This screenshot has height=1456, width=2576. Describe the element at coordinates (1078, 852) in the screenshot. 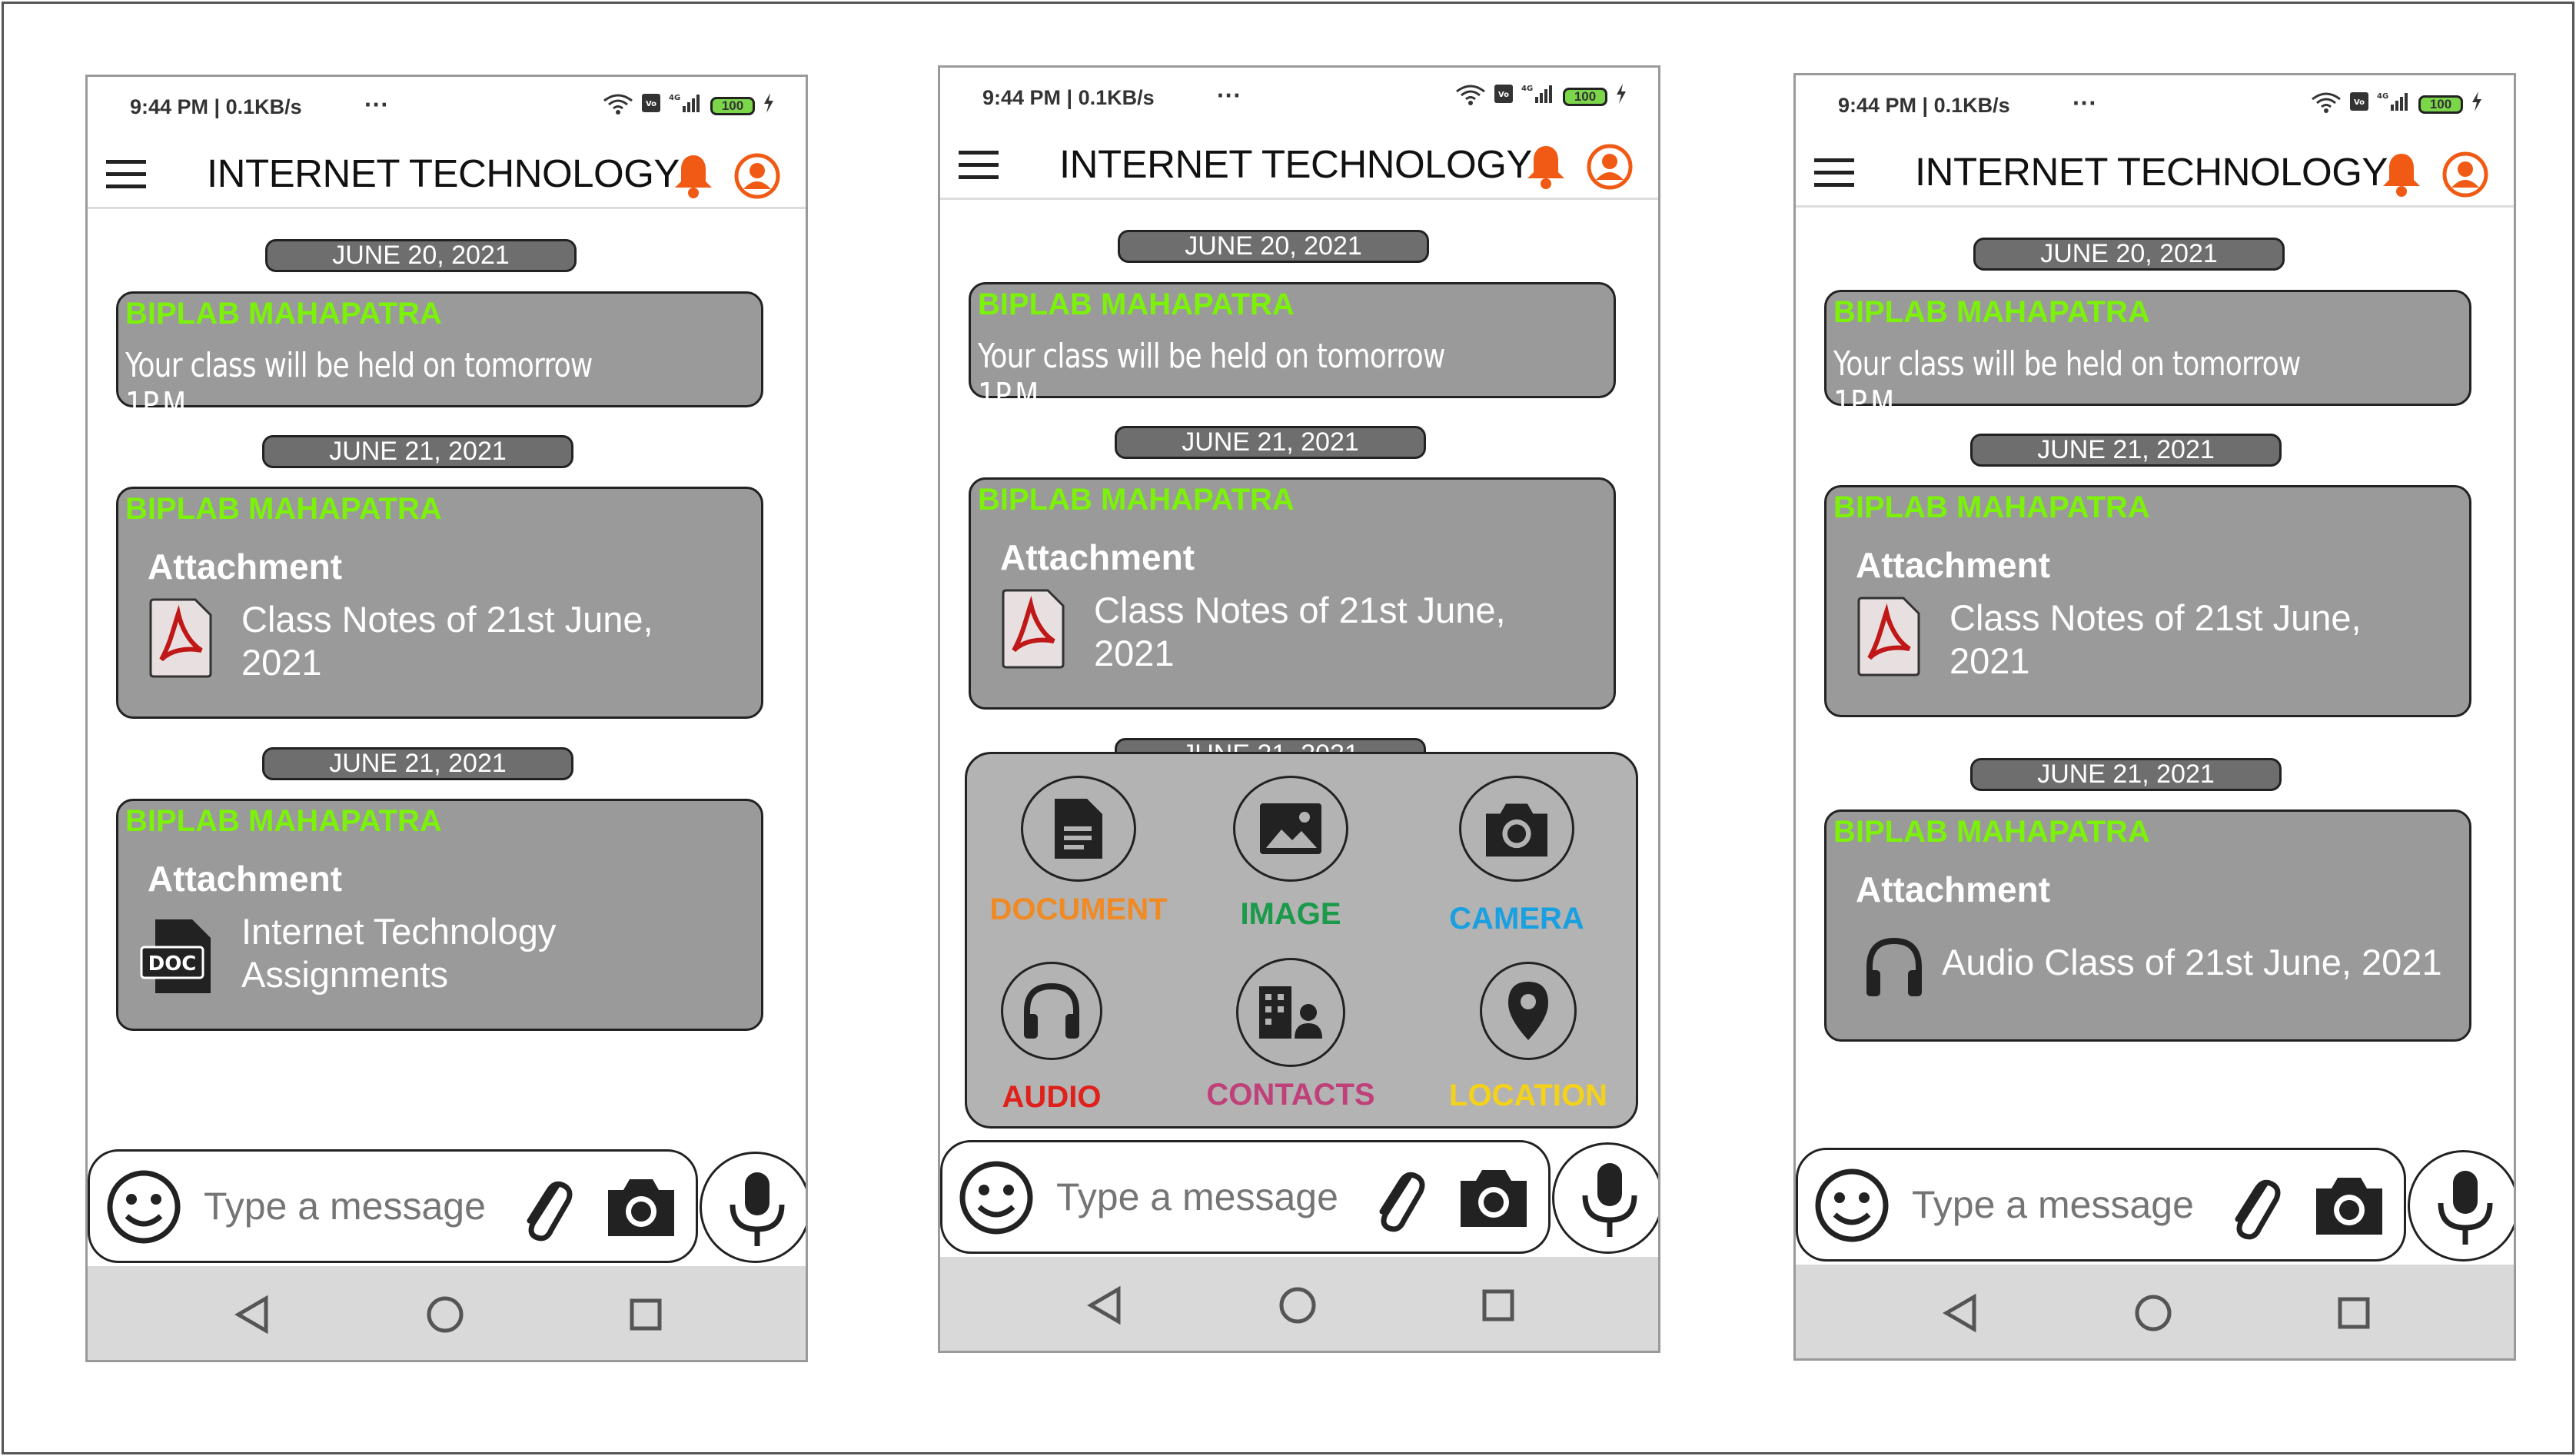

I see `attach-document-option: DOCUMENT` at that location.